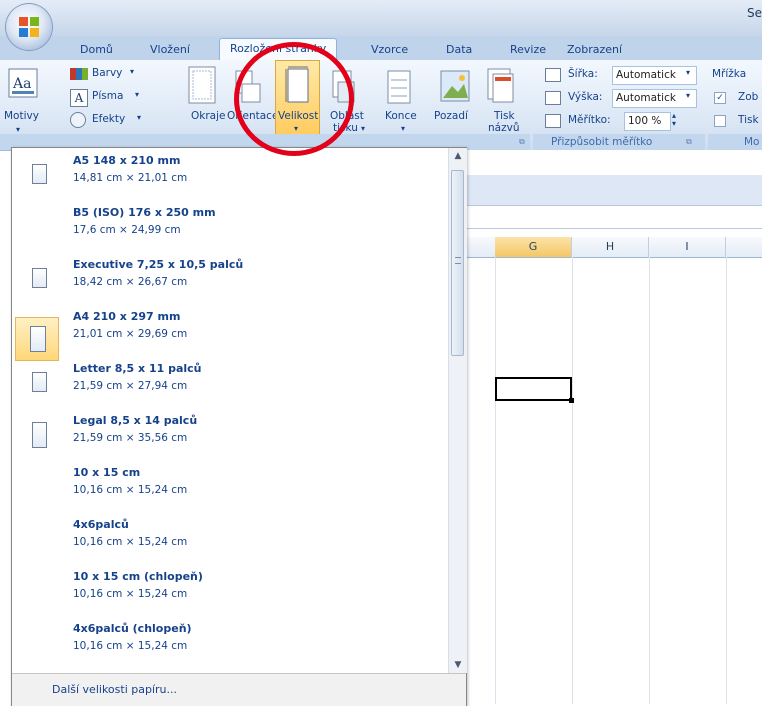 Image resolution: width=762 pixels, height=706 pixels. Describe the element at coordinates (522, 142) in the screenshot. I see `page-setup-dialog-launcher-icon: ⧉` at that location.